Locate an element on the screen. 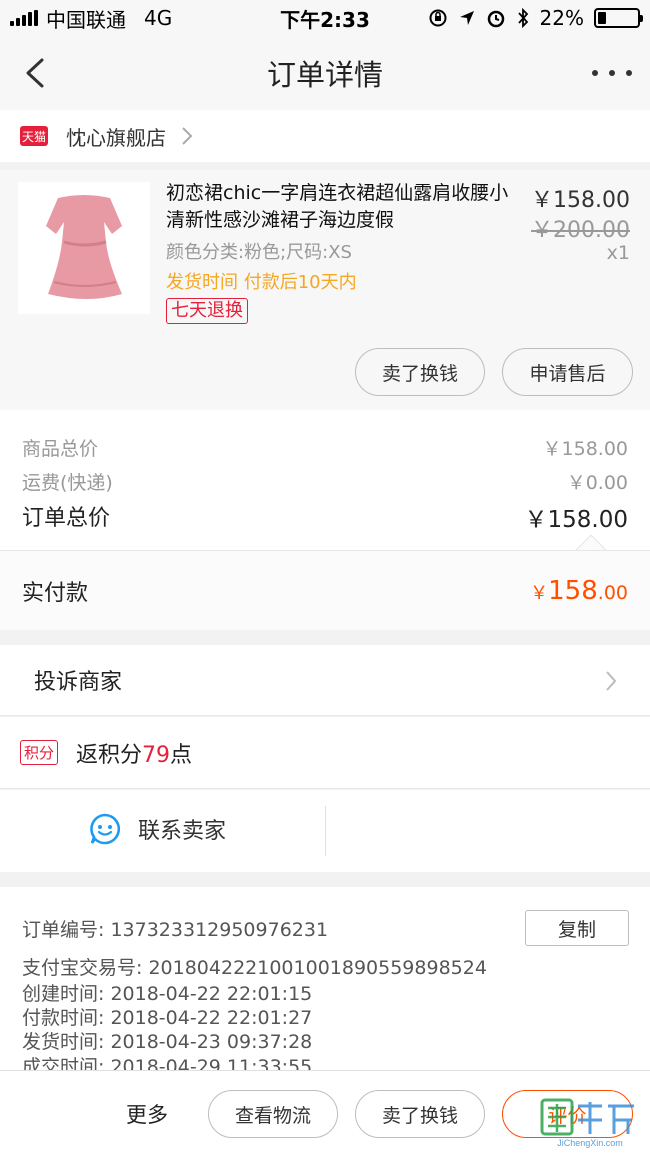 This screenshot has height=1156, width=650. paid-time-label: 付款时间: is located at coordinates (63, 1018).